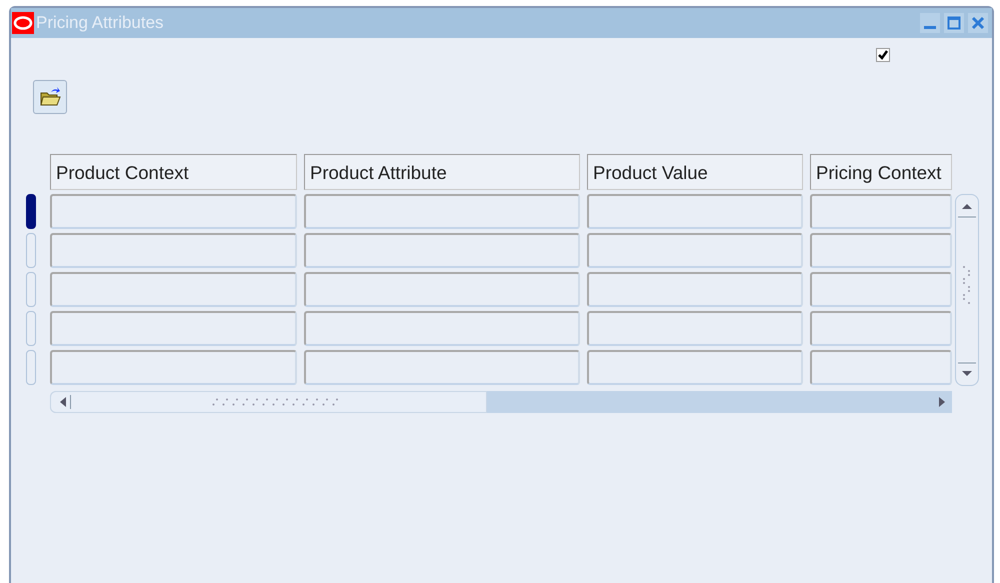 This screenshot has width=1000, height=583. I want to click on maximize-icon, so click(954, 23).